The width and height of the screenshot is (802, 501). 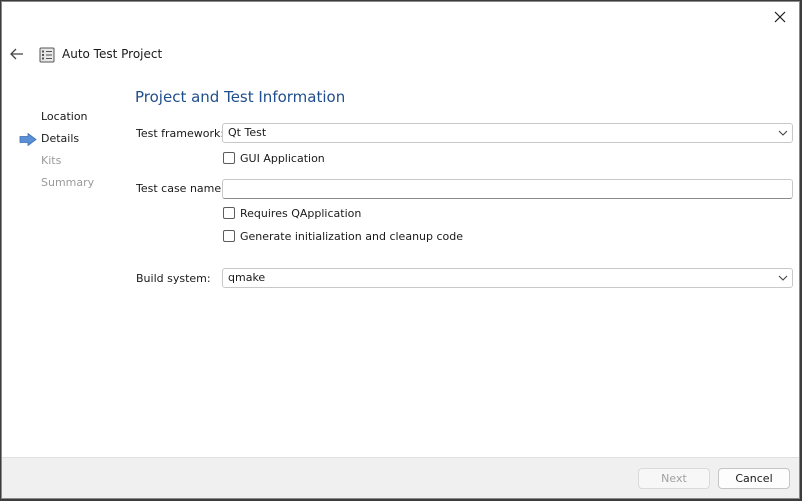 I want to click on wizard-header: Auto Test Project, so click(x=400, y=55).